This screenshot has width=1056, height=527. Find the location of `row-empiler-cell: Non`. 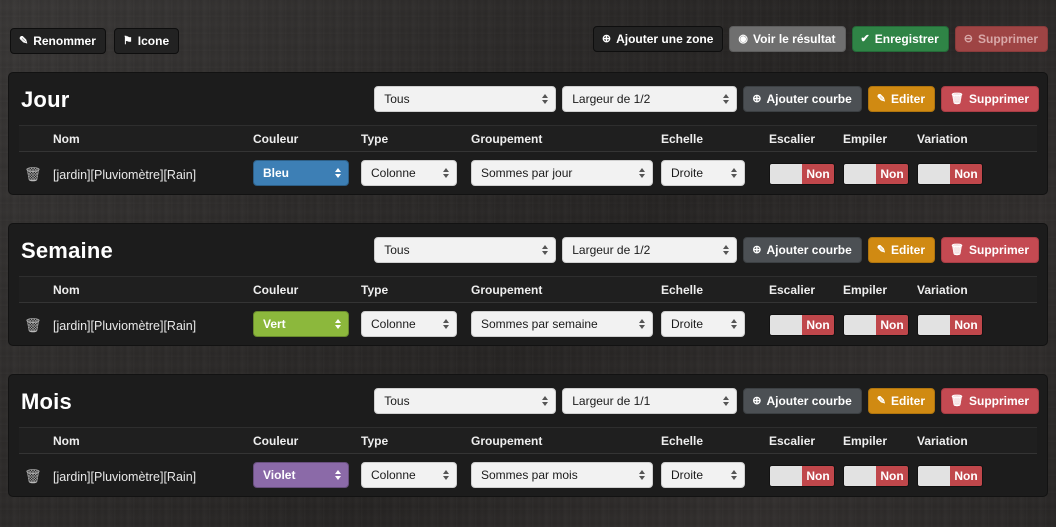

row-empiler-cell: Non is located at coordinates (880, 174).